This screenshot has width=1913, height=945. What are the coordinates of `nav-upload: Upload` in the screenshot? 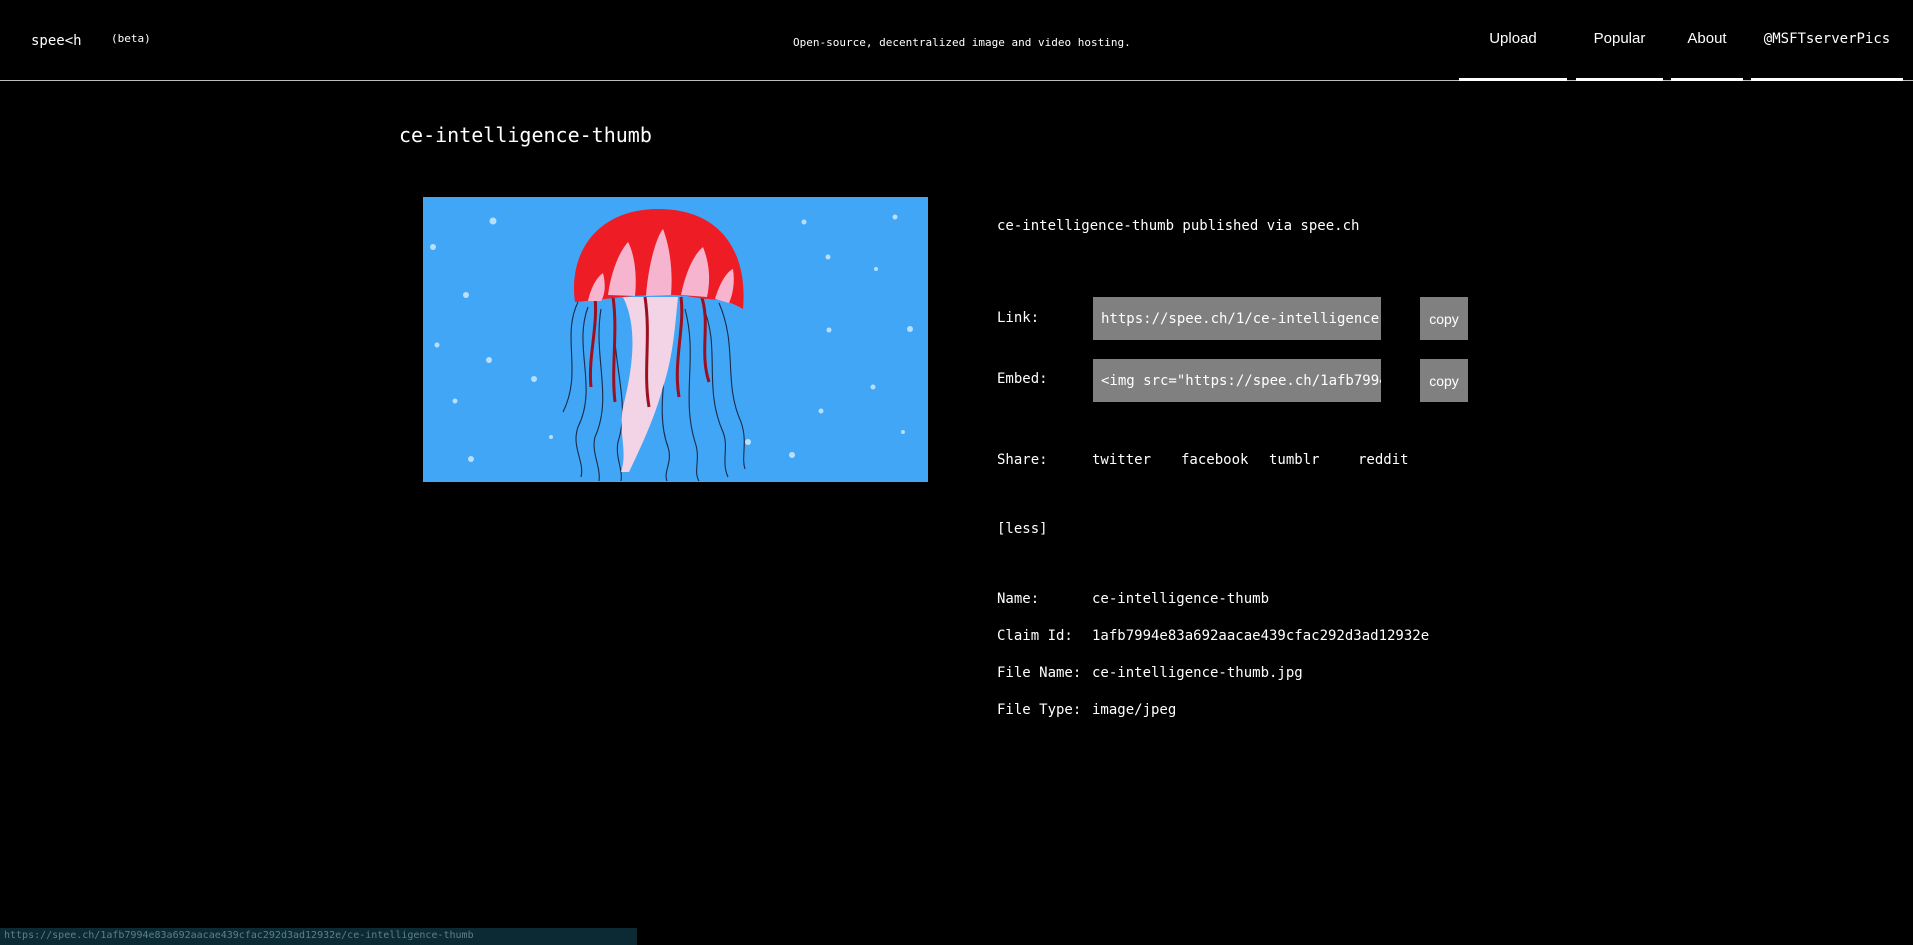 It's located at (1513, 40).